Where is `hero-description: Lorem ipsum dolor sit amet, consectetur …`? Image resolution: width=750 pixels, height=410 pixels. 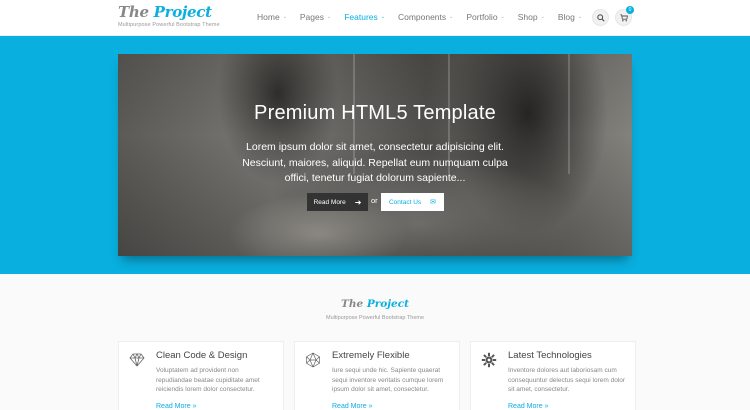
hero-description: Lorem ipsum dolor sit amet, consectetur … is located at coordinates (375, 162).